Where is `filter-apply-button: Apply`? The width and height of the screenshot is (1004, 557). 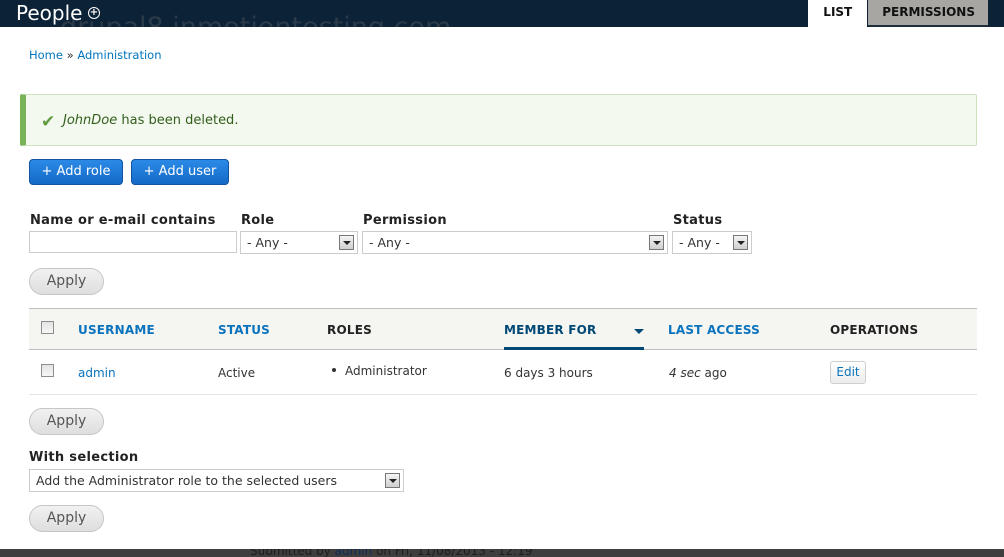
filter-apply-button: Apply is located at coordinates (66, 281).